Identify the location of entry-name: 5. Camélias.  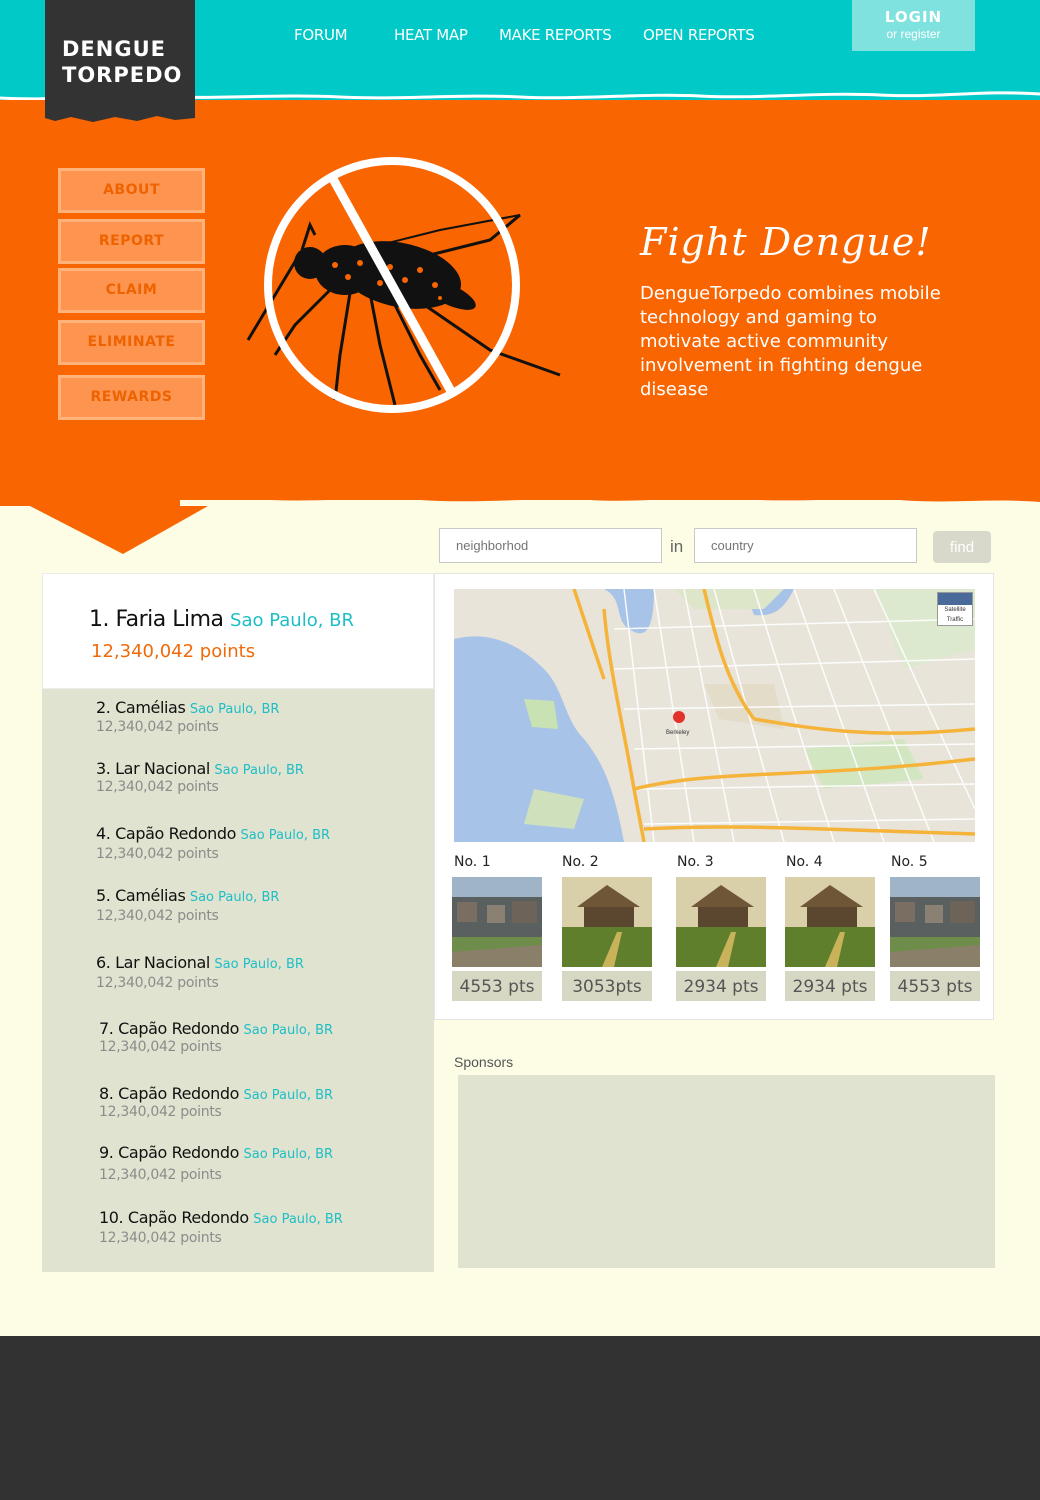
(141, 895).